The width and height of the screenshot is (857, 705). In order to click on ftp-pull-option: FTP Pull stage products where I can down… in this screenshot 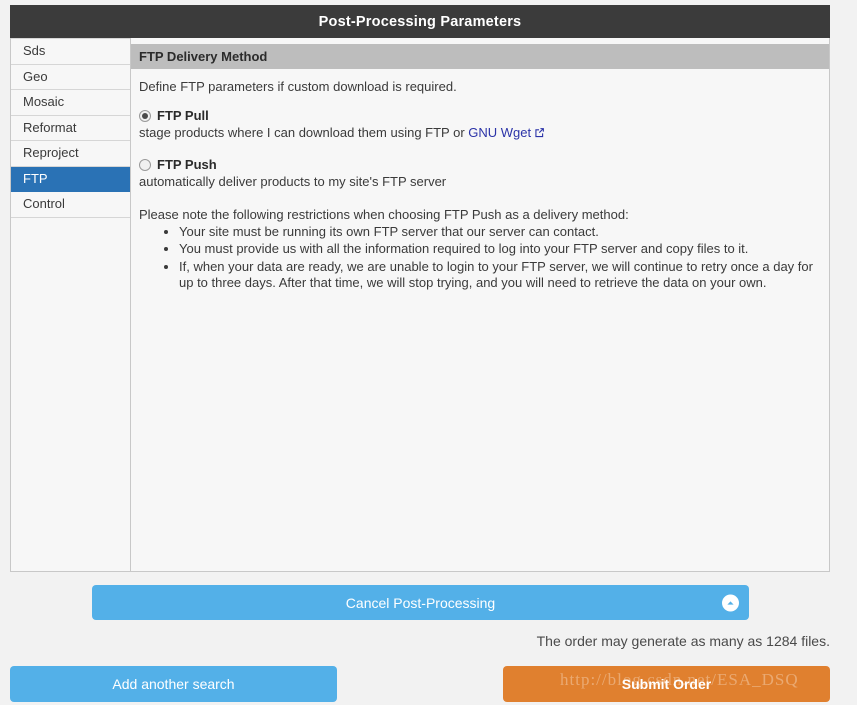, I will do `click(479, 124)`.